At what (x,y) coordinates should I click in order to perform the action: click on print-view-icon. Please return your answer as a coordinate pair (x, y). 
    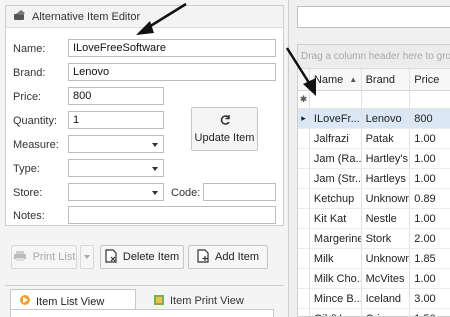
    Looking at the image, I should click on (159, 301).